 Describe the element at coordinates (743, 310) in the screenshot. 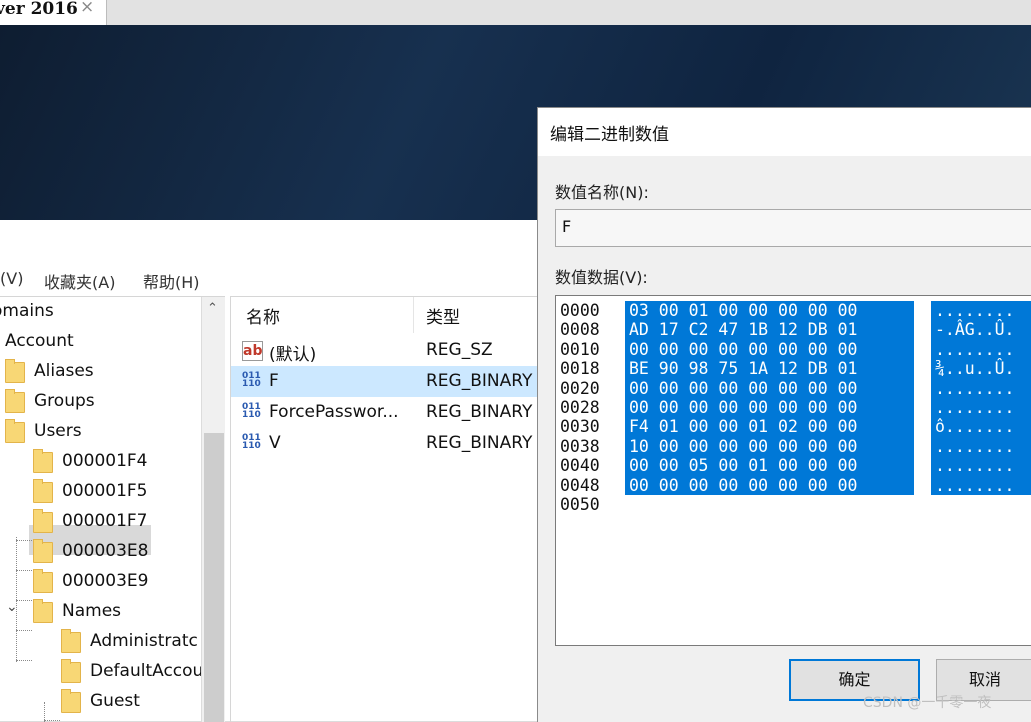

I see `hex-bytes-line: 03 00 01 00 00 00 00 00` at that location.